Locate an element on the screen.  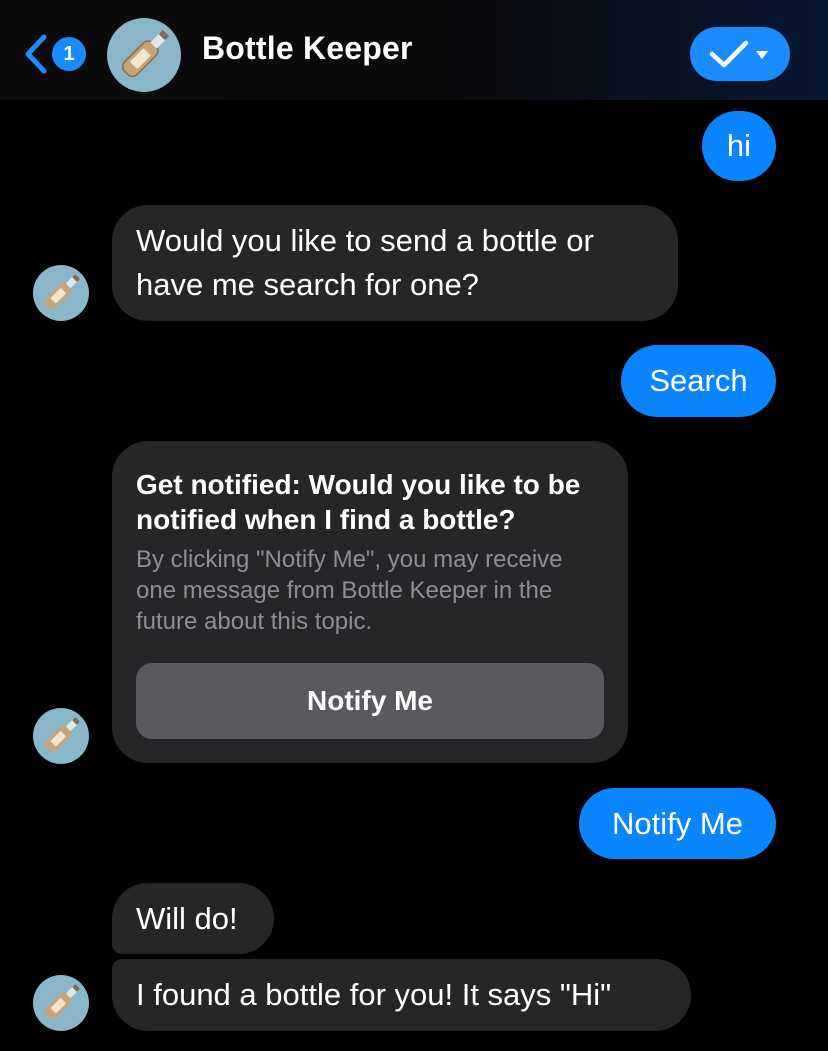
user-message-bubble: hi is located at coordinates (739, 146).